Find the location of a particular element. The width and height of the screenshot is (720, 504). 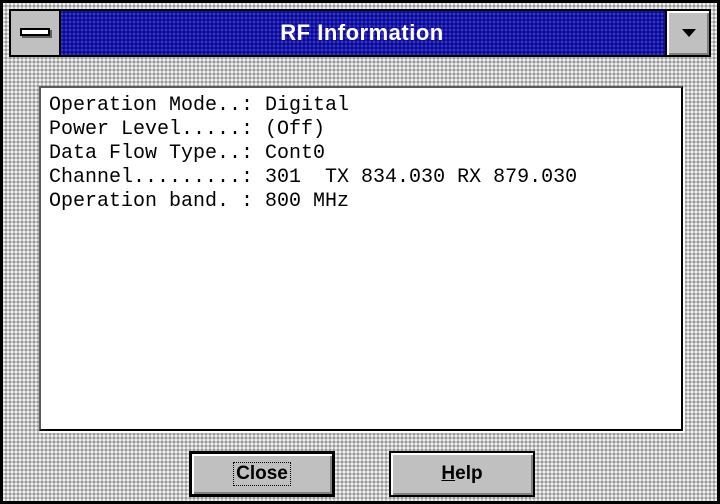

help-mnemonic: H is located at coordinates (448, 473).